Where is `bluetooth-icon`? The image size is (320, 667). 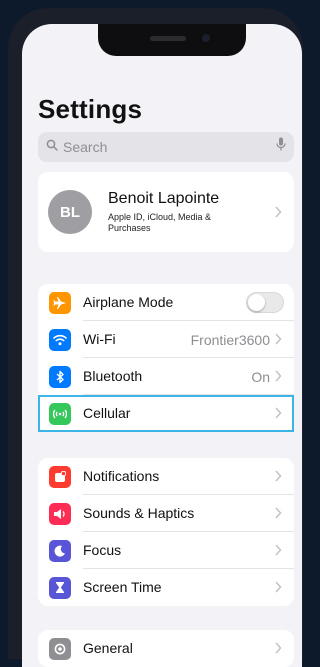
bluetooth-icon is located at coordinates (60, 376).